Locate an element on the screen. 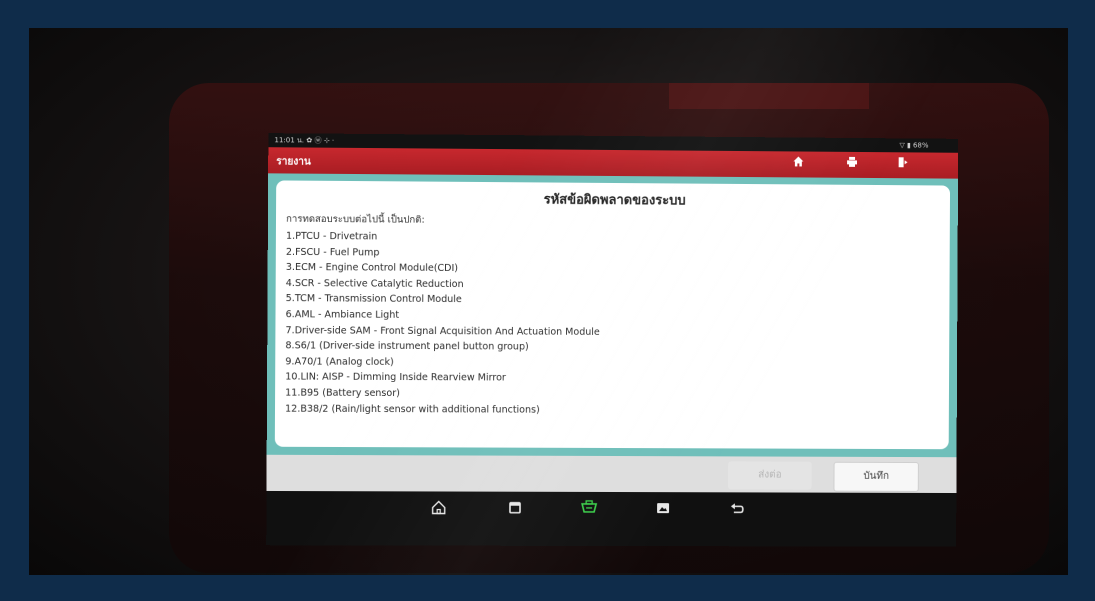 This screenshot has width=1095, height=601. save-button: บันทึก is located at coordinates (876, 476).